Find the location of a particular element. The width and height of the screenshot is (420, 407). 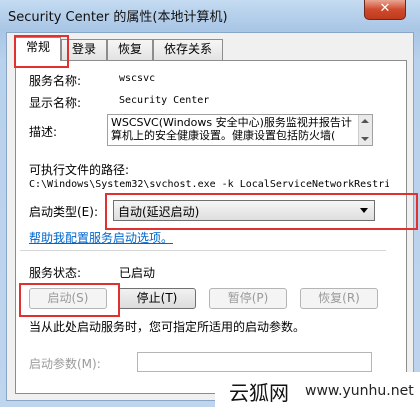

description-label: 描述: is located at coordinates (43, 132).